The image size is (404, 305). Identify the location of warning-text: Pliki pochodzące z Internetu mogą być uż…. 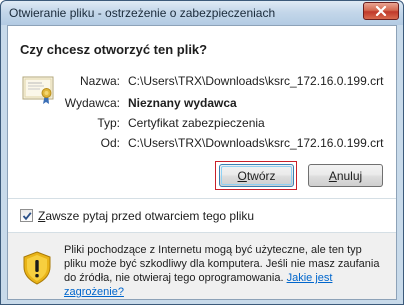
(222, 271).